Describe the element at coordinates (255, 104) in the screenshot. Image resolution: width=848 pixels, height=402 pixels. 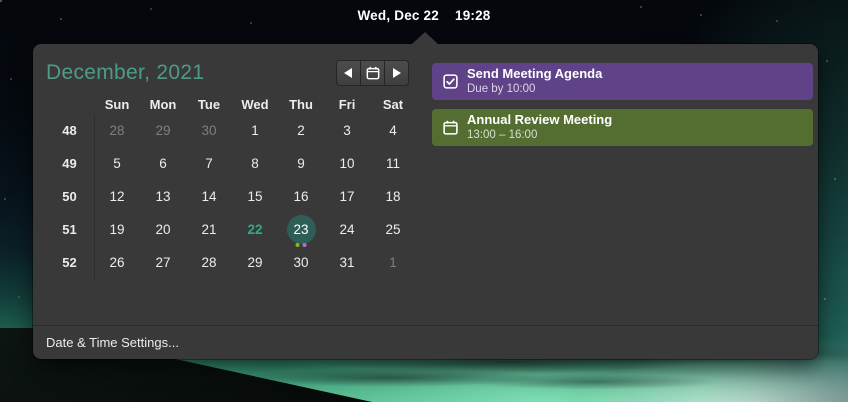
I see `day-header-wed: Wed` at that location.